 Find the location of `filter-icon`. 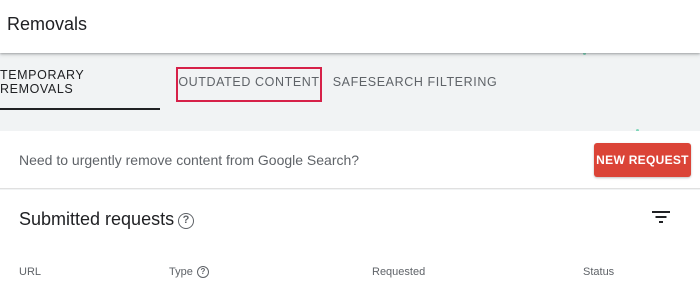

filter-icon is located at coordinates (661, 217).